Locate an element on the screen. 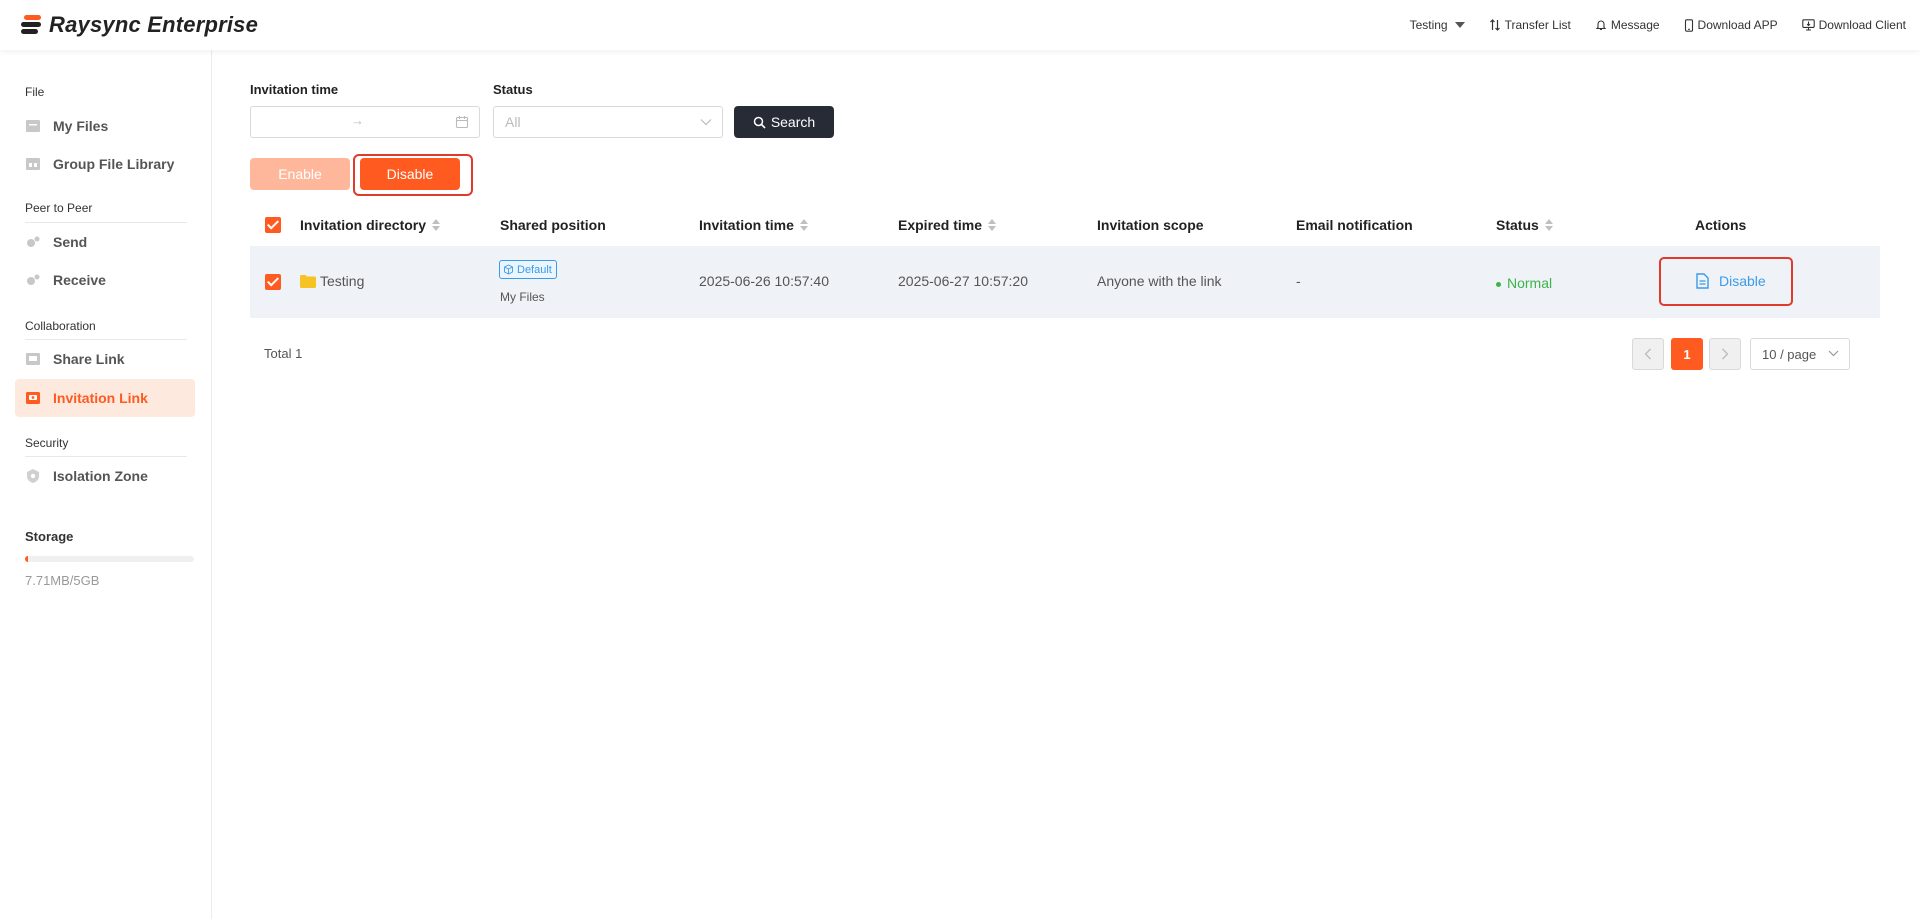 The width and height of the screenshot is (1920, 919). default-tag: Default is located at coordinates (528, 269).